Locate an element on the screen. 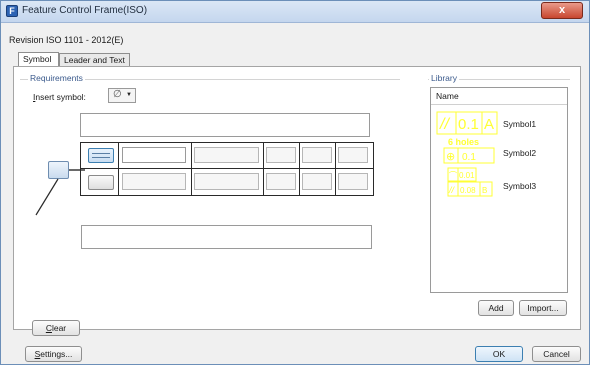 The image size is (590, 366). thumb-text: A is located at coordinates (489, 124).